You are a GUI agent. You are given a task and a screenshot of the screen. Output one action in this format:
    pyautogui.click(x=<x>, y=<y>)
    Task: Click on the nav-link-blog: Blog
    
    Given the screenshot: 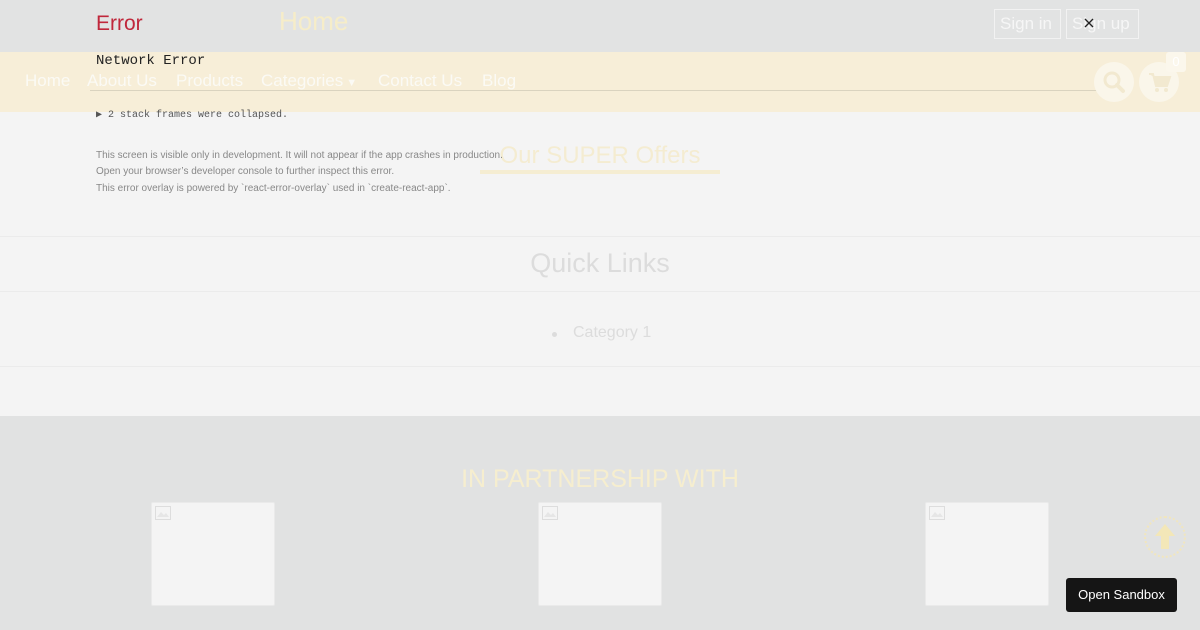 What is the action you would take?
    pyautogui.click(x=499, y=81)
    